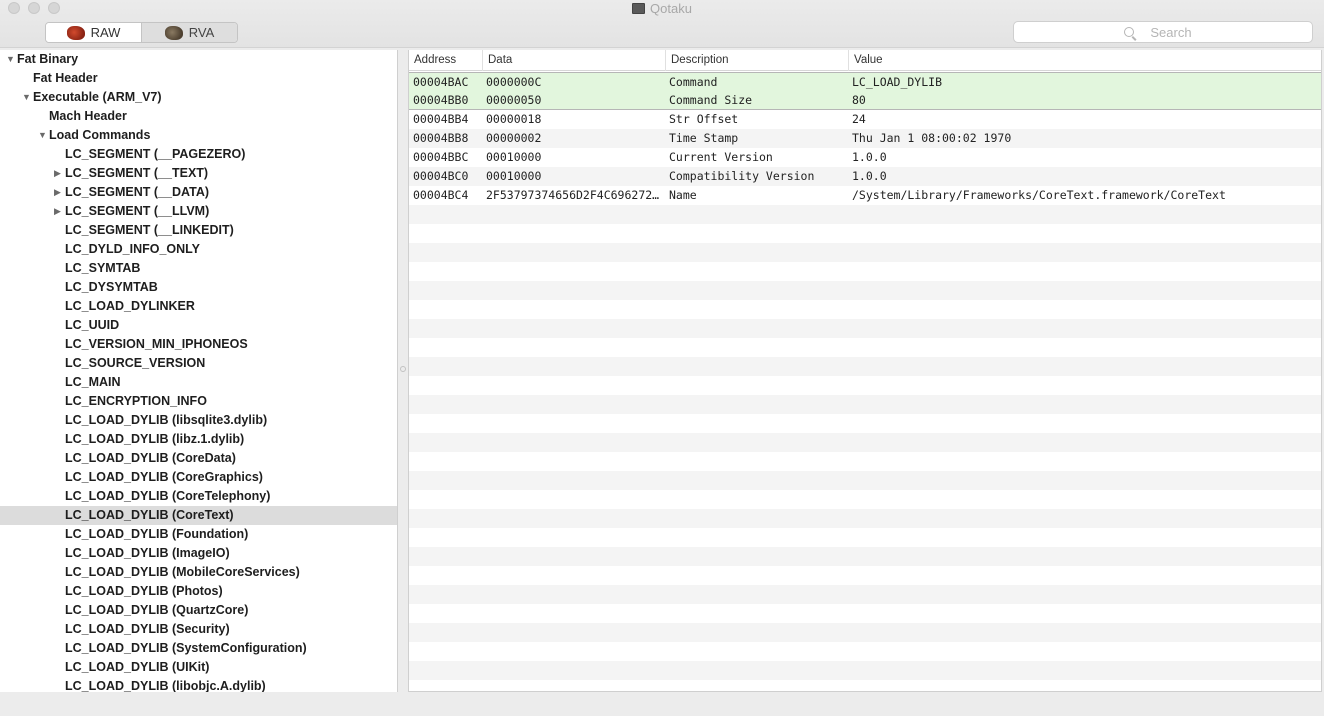 The height and width of the screenshot is (716, 1324). Describe the element at coordinates (198, 363) in the screenshot. I see `tree-item: LC_SOURCE_VERSION` at that location.